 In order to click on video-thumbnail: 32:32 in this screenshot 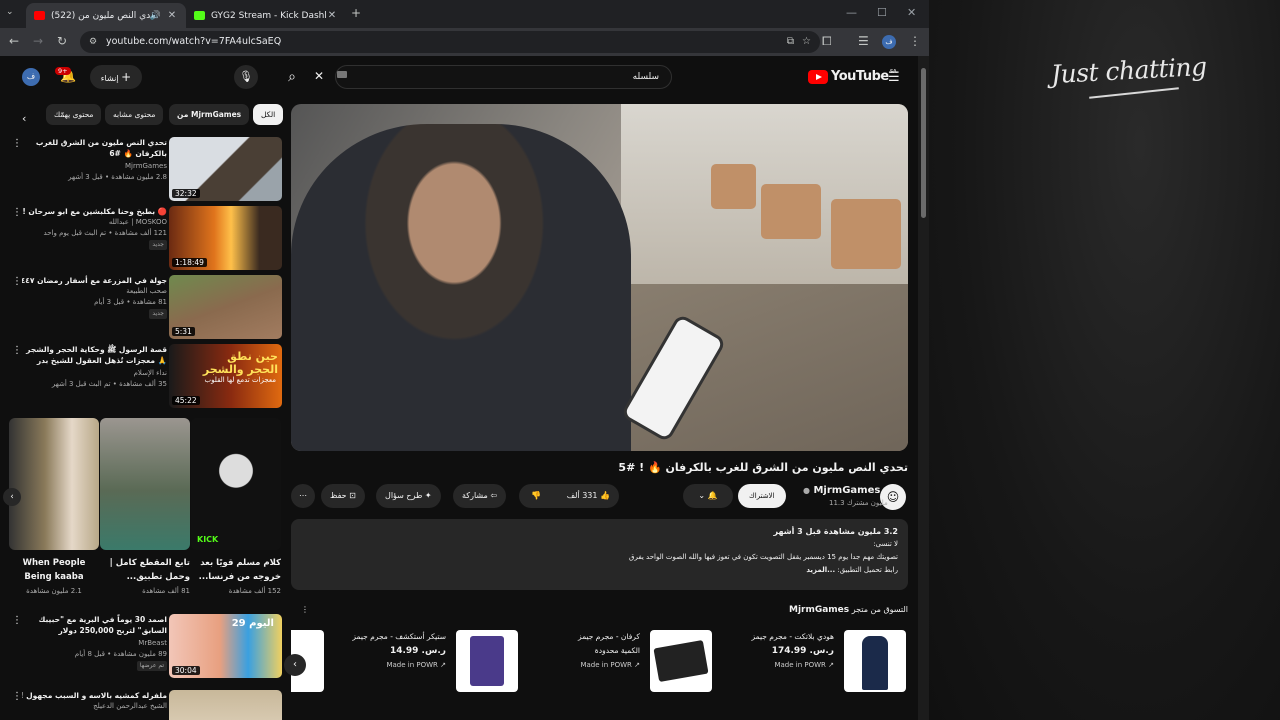, I will do `click(225, 169)`.